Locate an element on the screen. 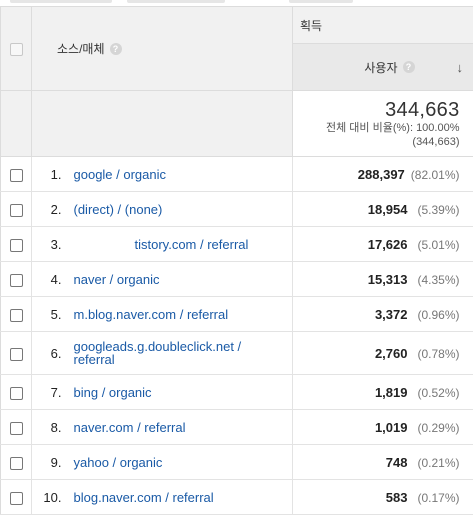 Image resolution: width=473 pixels, height=517 pixels. table-row: 10. blog.naver.com / referral 583 (0.17%) is located at coordinates (236, 497).